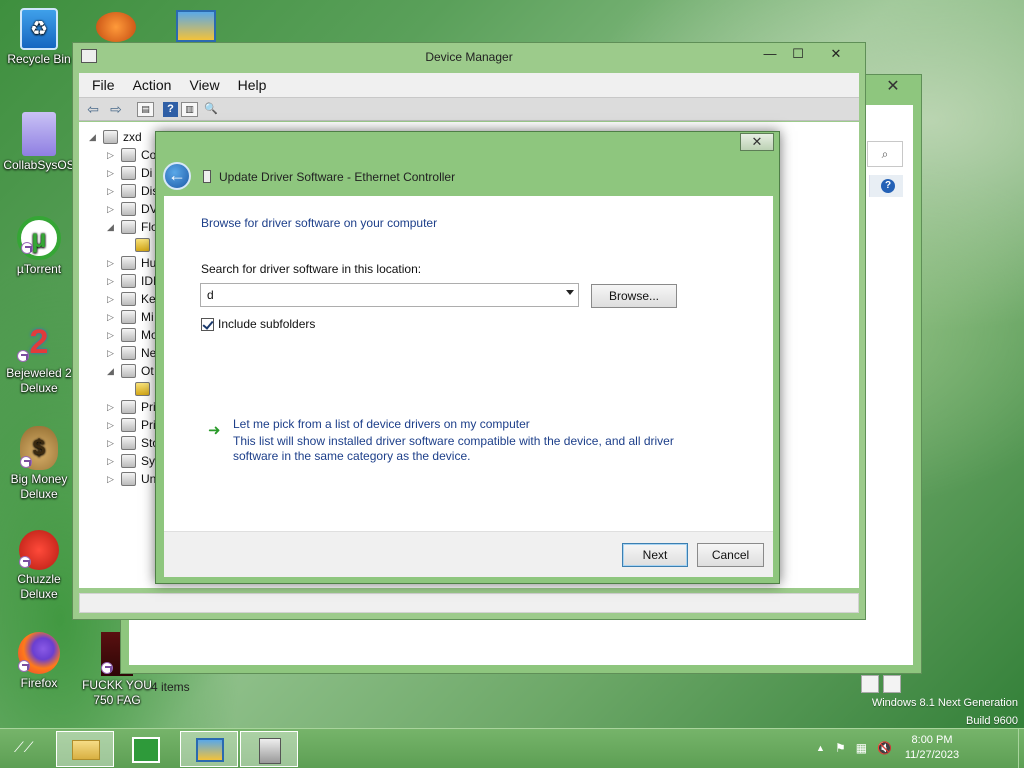  I want to click on properties-icon: ▤, so click(145, 109).